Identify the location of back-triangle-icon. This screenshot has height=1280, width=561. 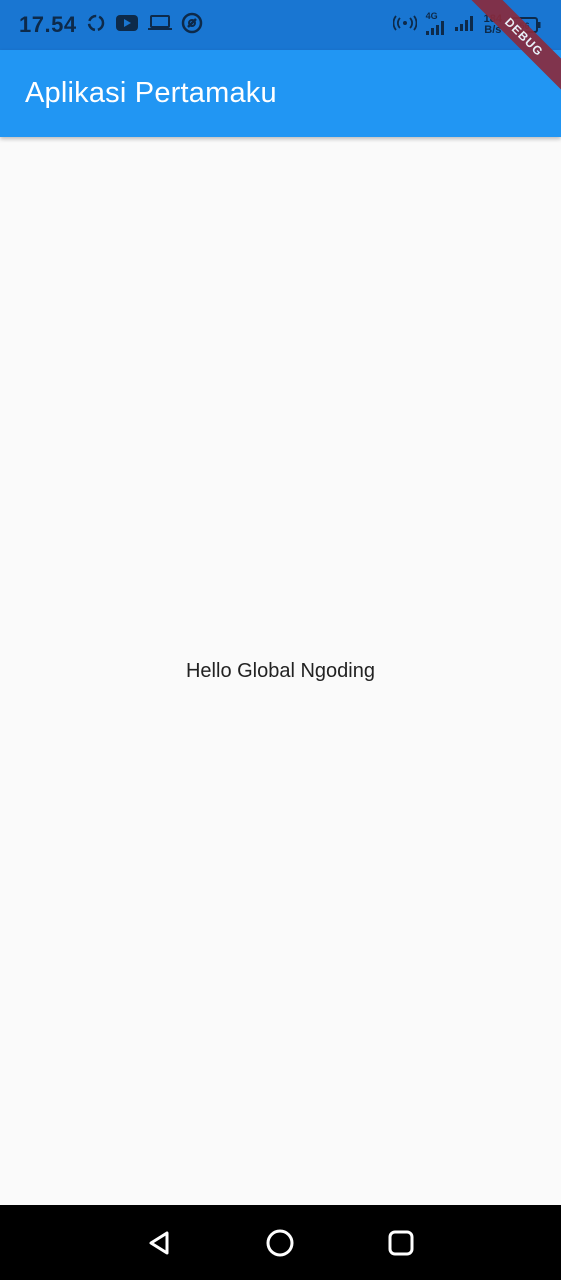
(159, 1242).